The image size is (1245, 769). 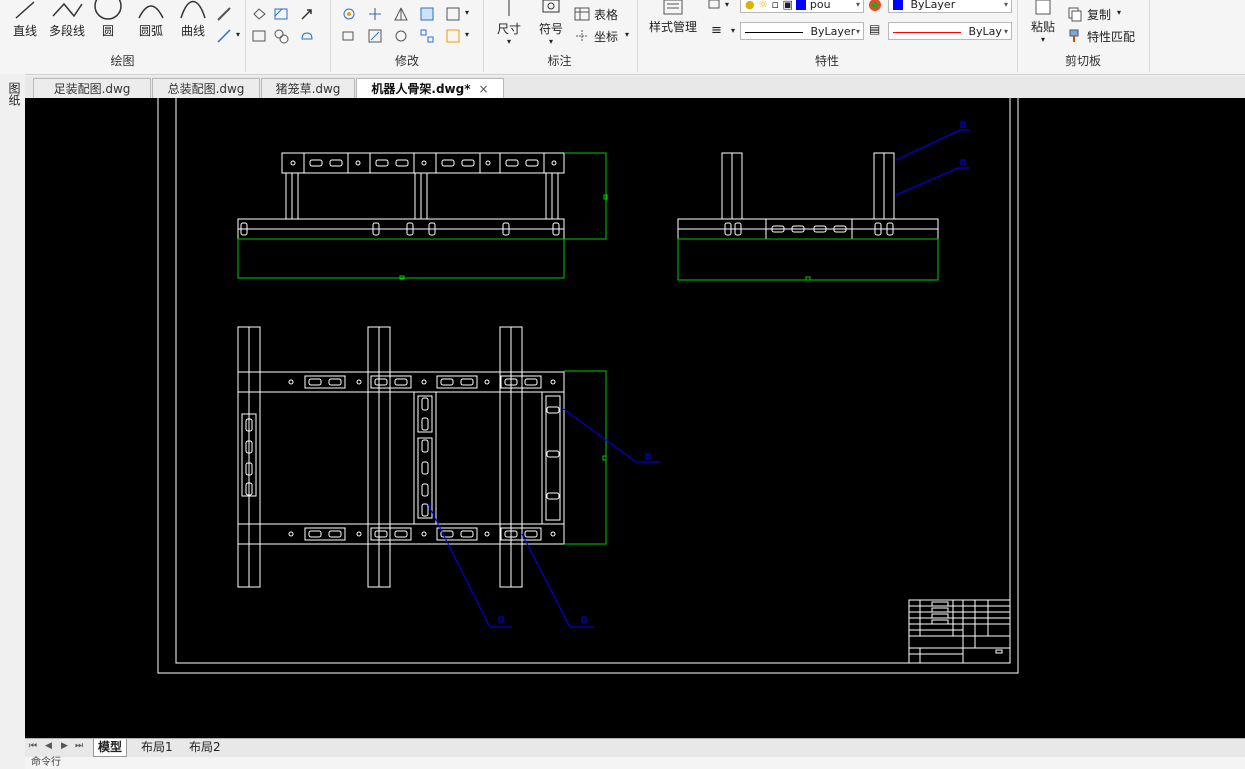 What do you see at coordinates (932, 158) in the screenshot?
I see `side-view-leaders` at bounding box center [932, 158].